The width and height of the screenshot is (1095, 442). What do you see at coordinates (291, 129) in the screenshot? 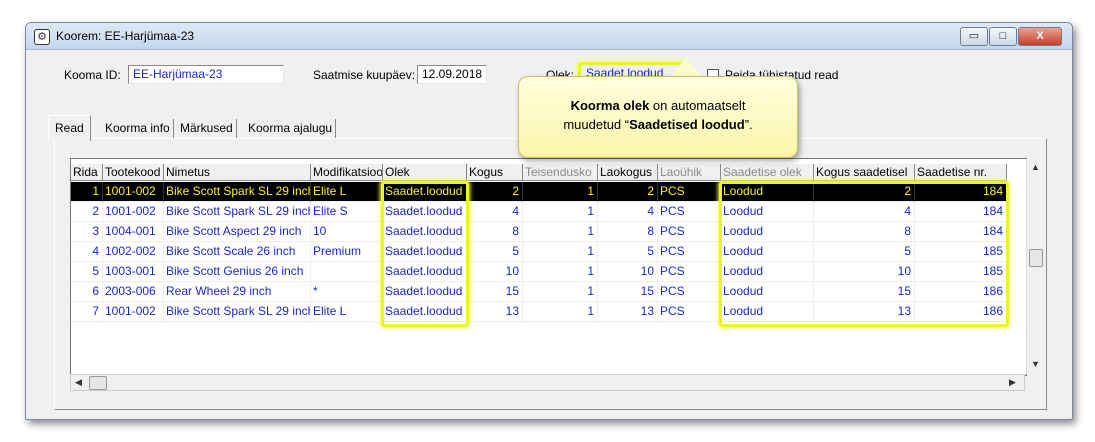
I see `tab-koorma-ajalugu: Koorma ajalugu` at bounding box center [291, 129].